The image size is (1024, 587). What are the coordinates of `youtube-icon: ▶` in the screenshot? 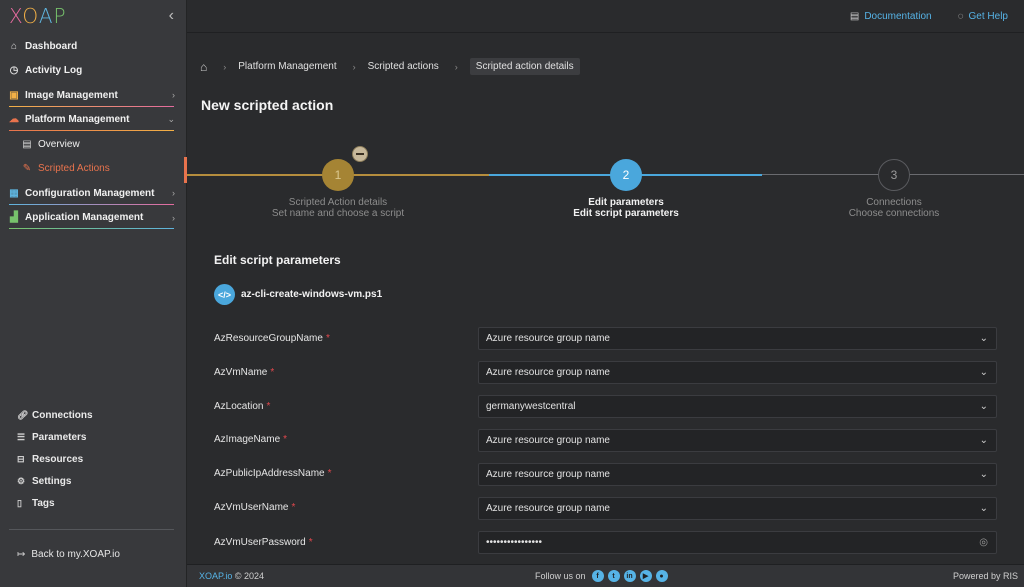 It's located at (645, 576).